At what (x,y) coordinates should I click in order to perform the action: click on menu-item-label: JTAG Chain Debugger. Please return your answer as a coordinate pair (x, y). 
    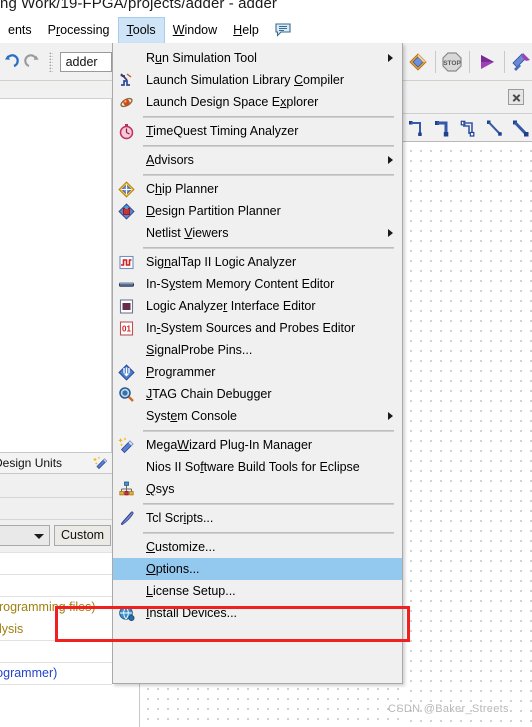
    Looking at the image, I should click on (209, 394).